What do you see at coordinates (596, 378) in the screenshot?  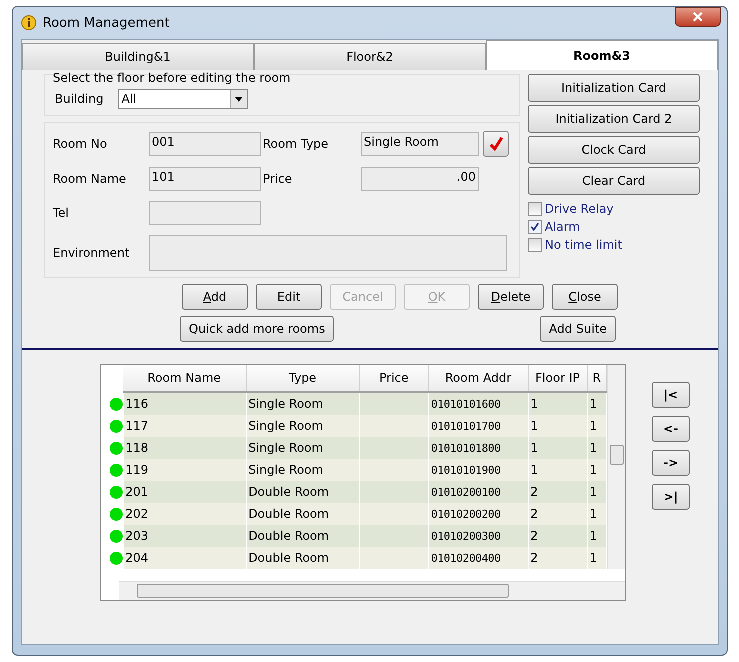 I see `column-header: R` at bounding box center [596, 378].